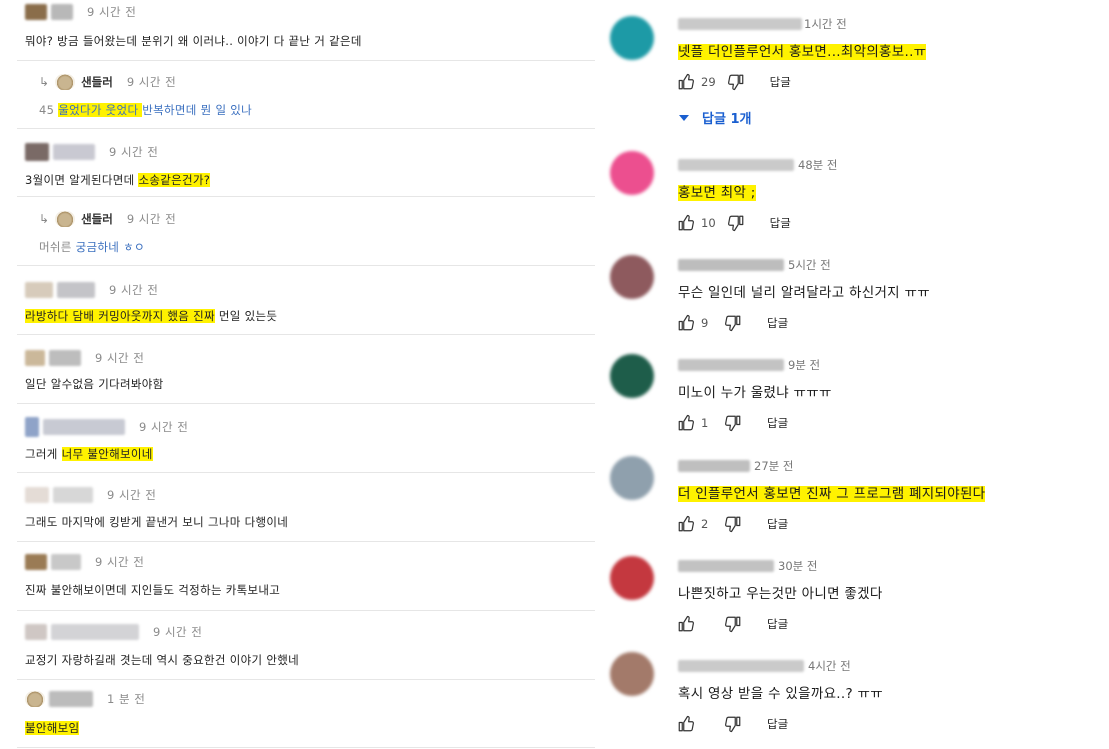  I want to click on comment-item: 5시간 전 무슨 일인데 널리 알려달라고 하신거지 ㅠㅠ 9 답글, so click(855, 302).